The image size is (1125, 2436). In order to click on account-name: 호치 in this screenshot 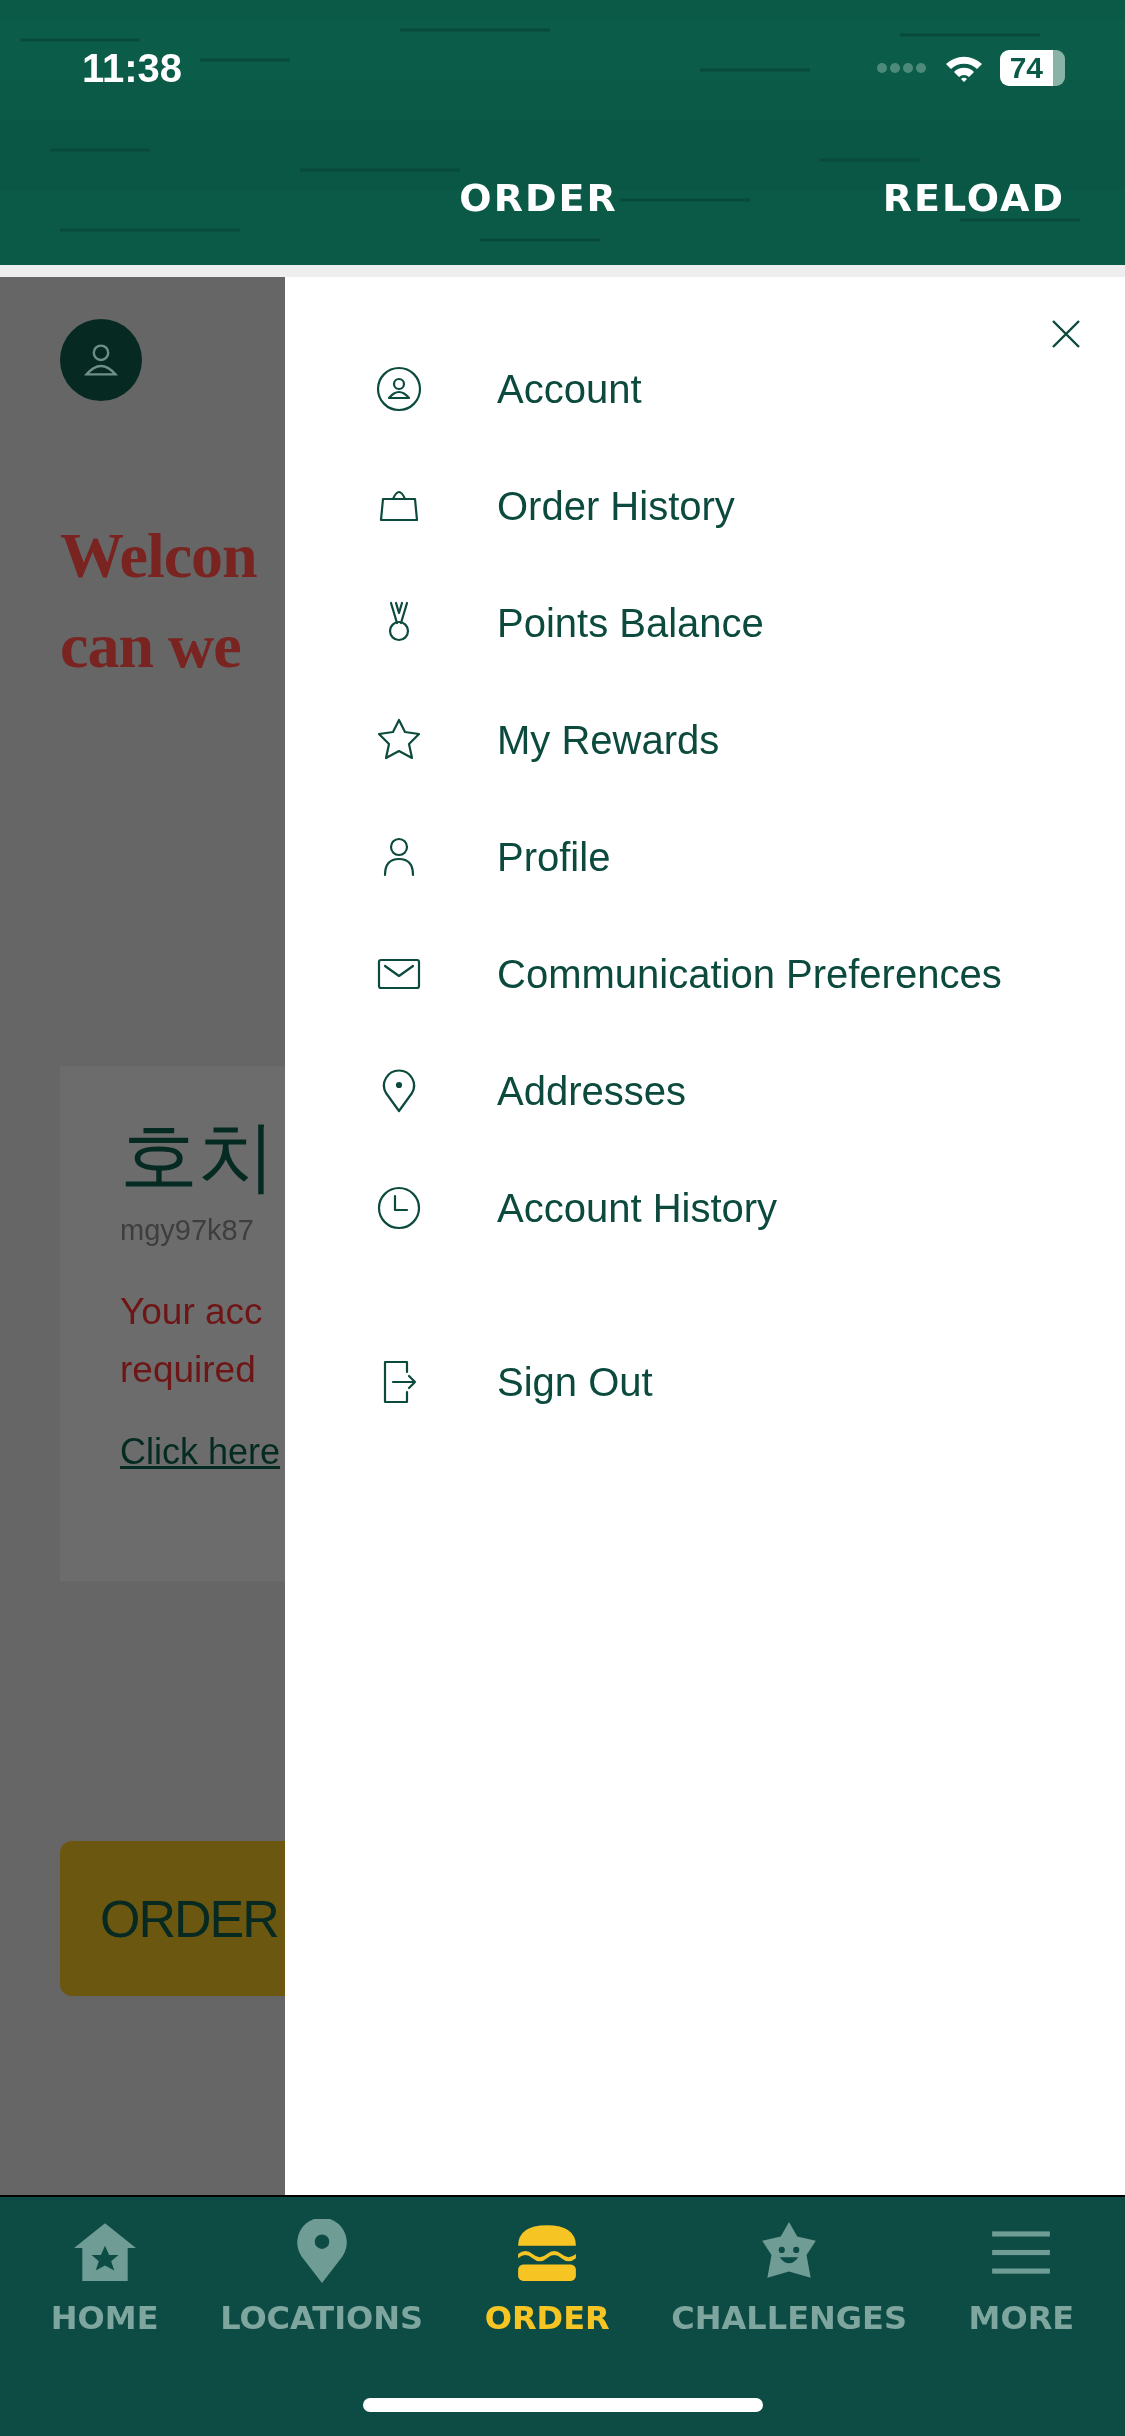, I will do `click(198, 1156)`.